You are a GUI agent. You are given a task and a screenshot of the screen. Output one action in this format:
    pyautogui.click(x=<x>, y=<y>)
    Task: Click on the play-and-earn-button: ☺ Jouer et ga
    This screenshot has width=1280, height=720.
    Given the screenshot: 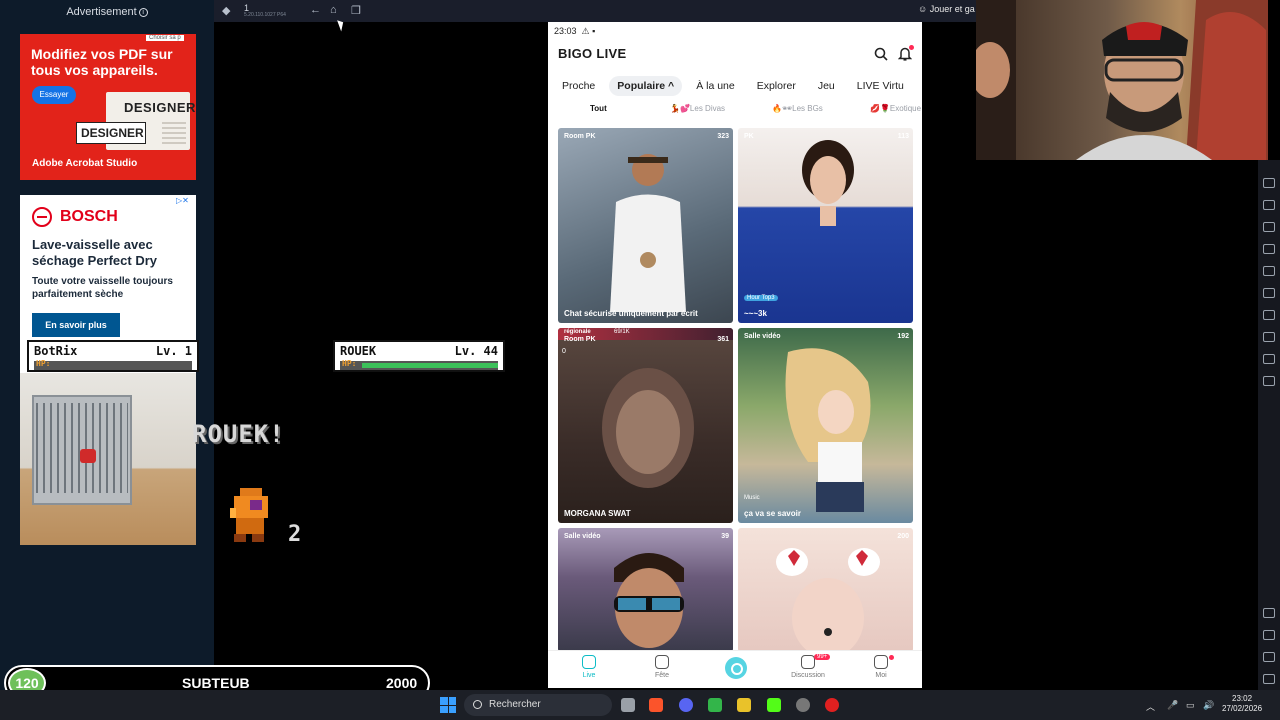 What is the action you would take?
    pyautogui.click(x=946, y=9)
    